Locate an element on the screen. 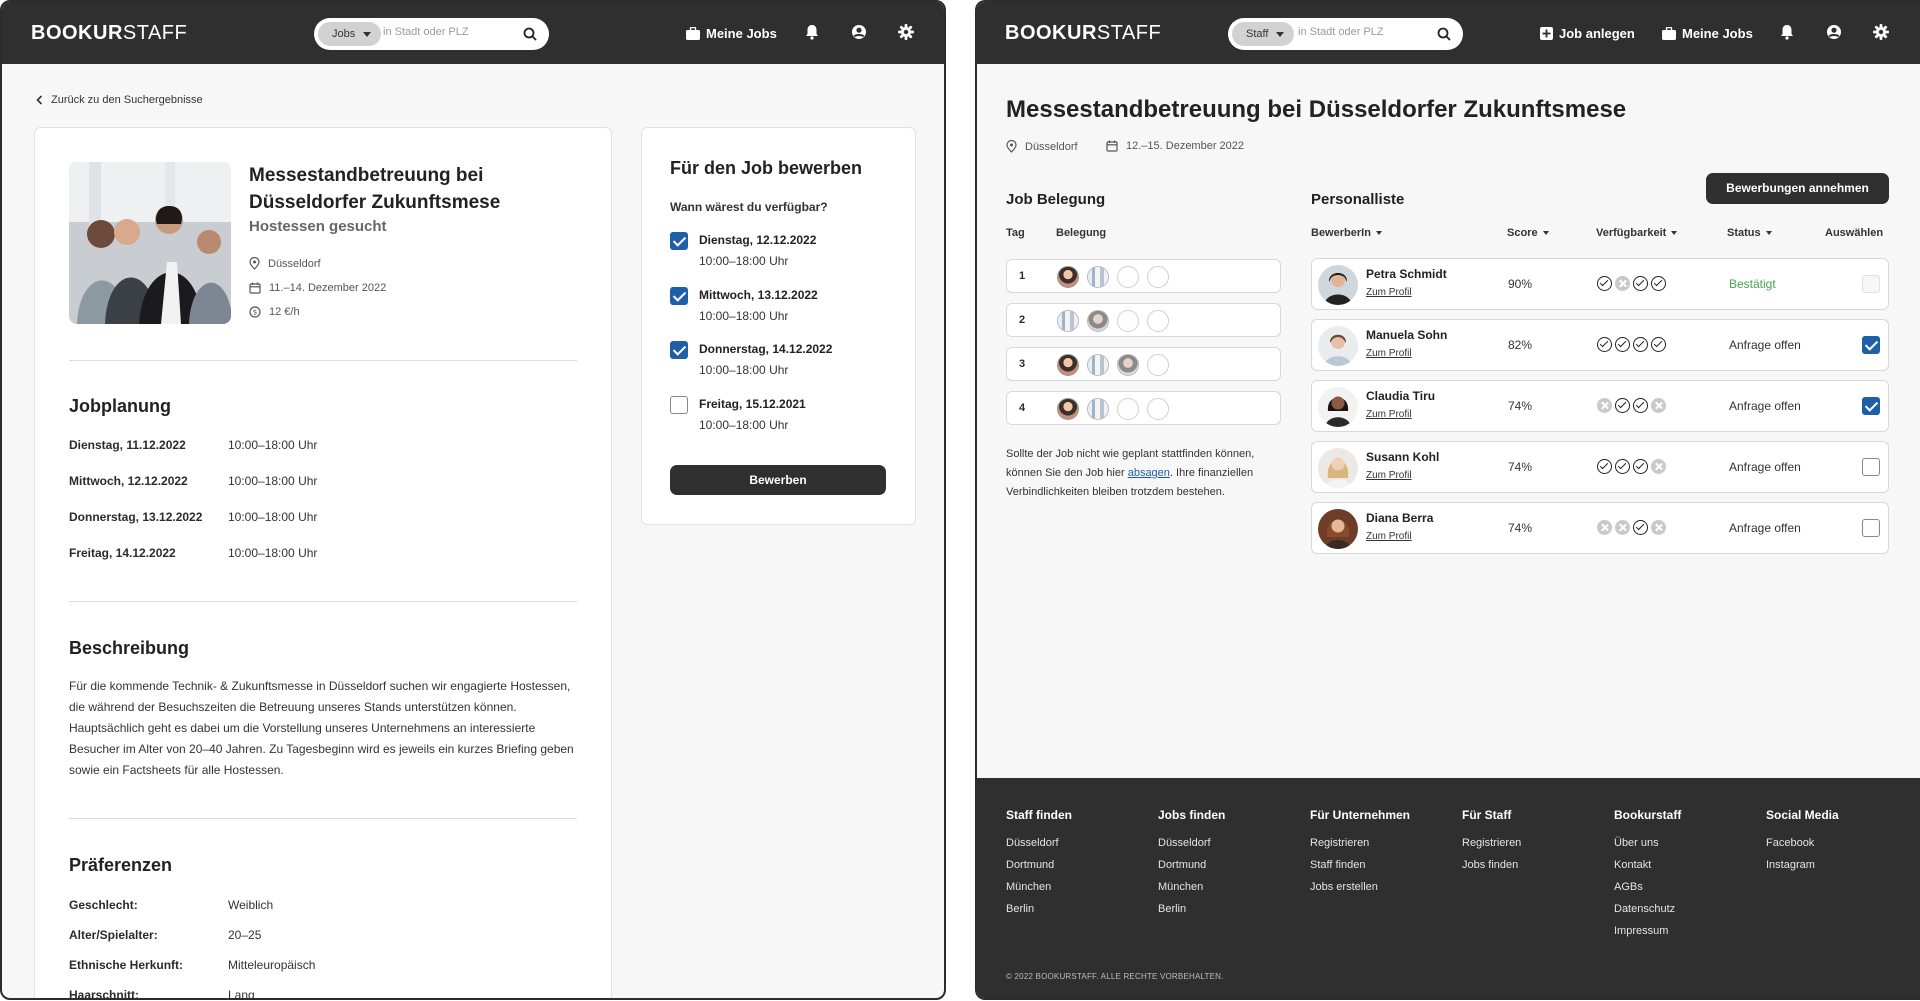  search-bar: Jobs in Stadt oder PLZ is located at coordinates (431, 34).